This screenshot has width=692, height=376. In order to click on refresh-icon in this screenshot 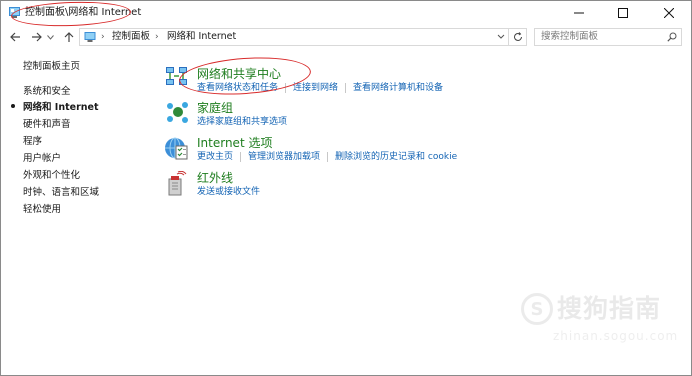, I will do `click(517, 36)`.